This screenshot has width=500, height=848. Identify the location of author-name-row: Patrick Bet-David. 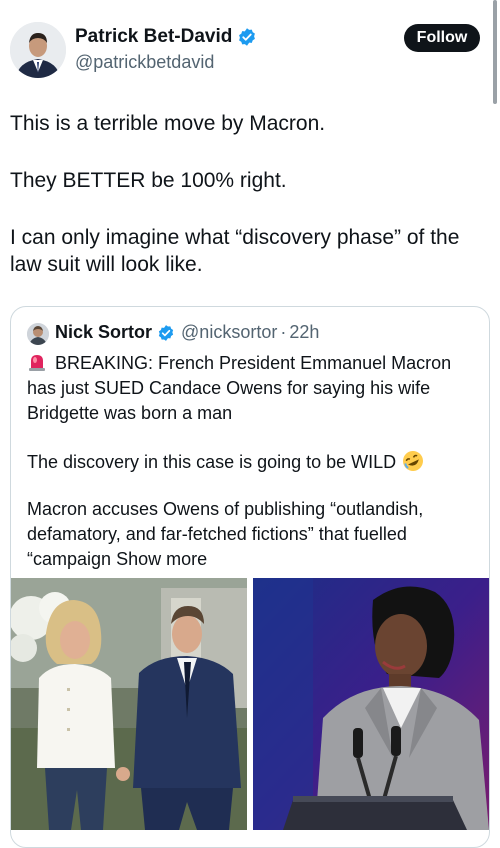
(166, 37).